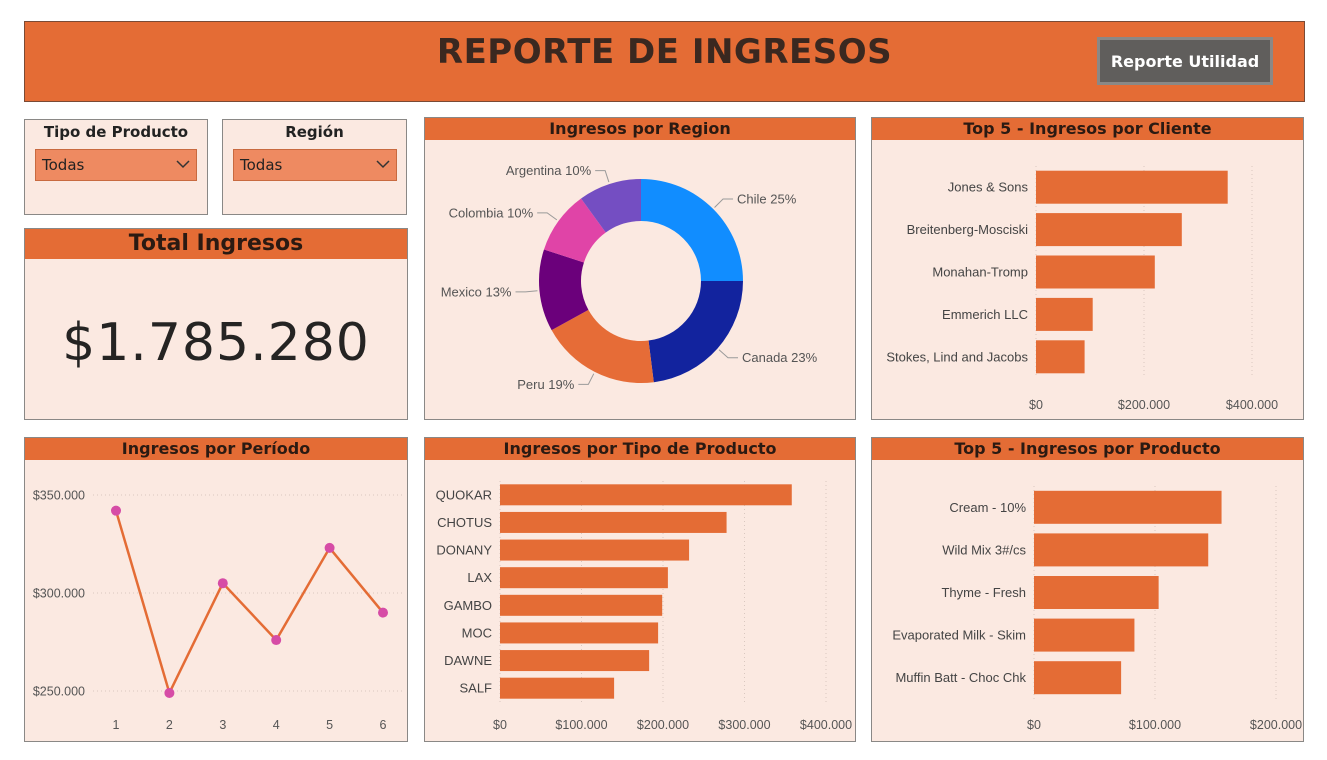 The width and height of the screenshot is (1327, 760). I want to click on x-tick-label: $300.000, so click(744, 725).